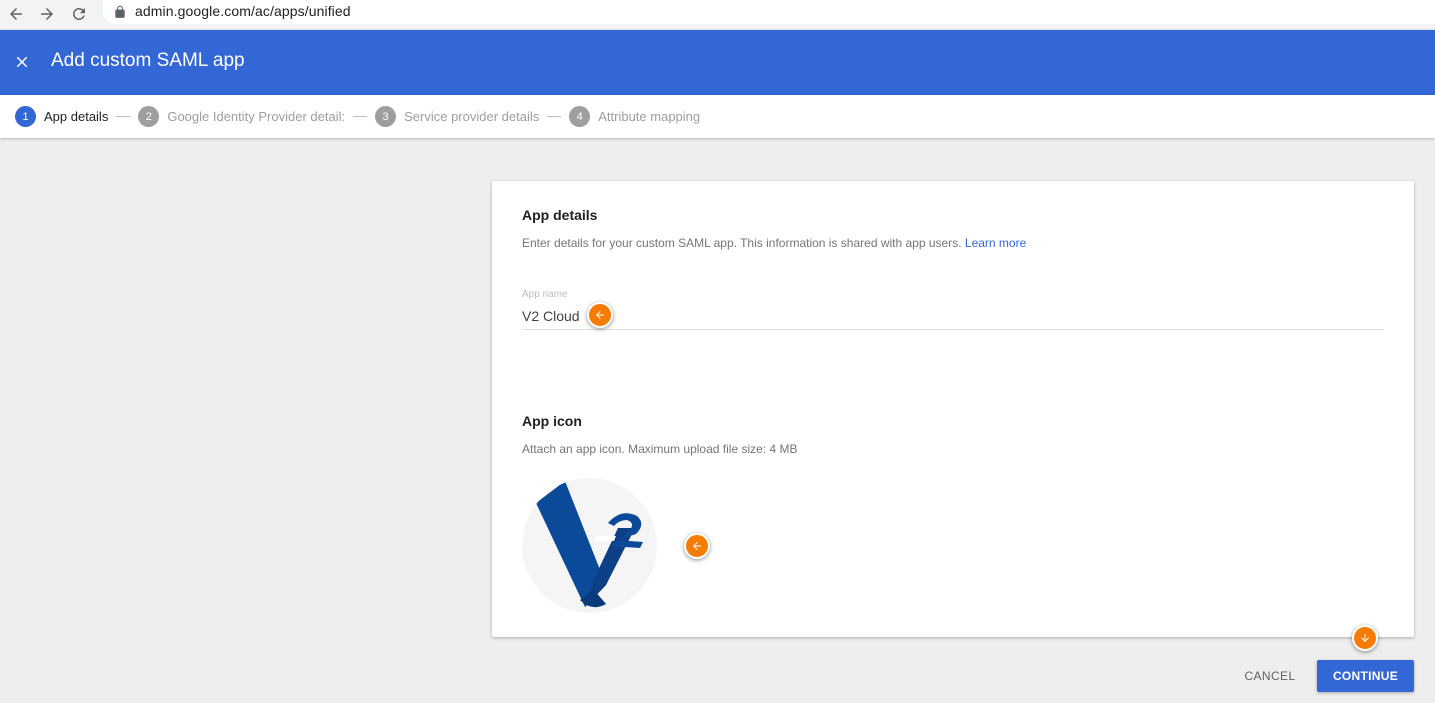 This screenshot has height=703, width=1435. Describe the element at coordinates (256, 116) in the screenshot. I see `step-label: Google Identity Provider detail:` at that location.